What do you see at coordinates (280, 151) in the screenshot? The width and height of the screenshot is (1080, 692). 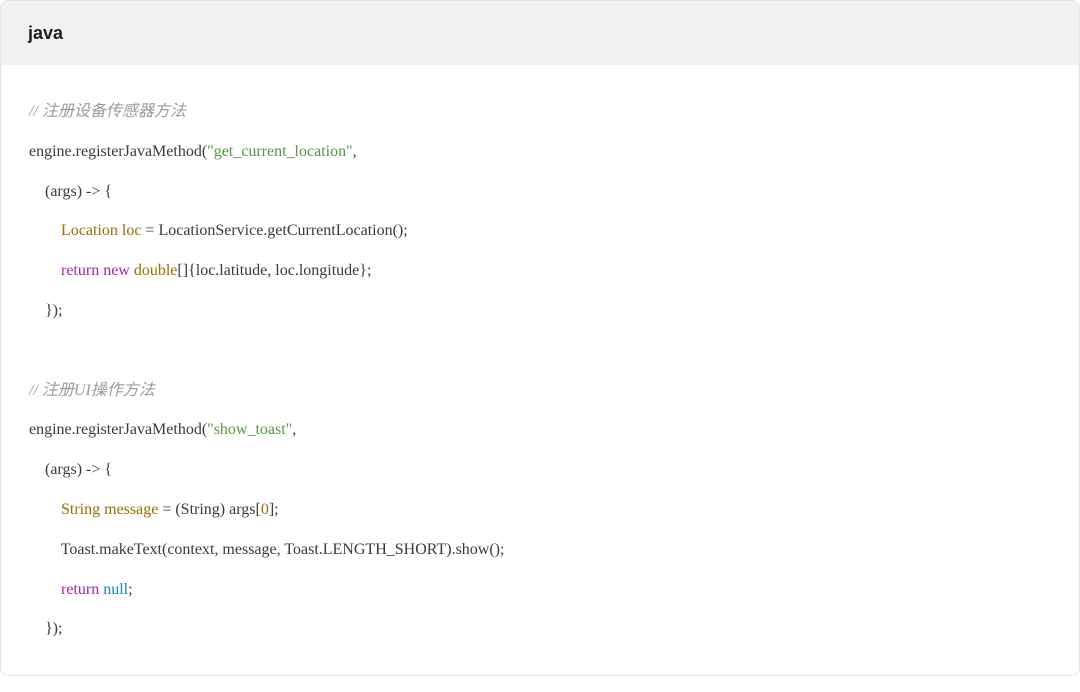 I see `code-token-string: "get_current_location"` at bounding box center [280, 151].